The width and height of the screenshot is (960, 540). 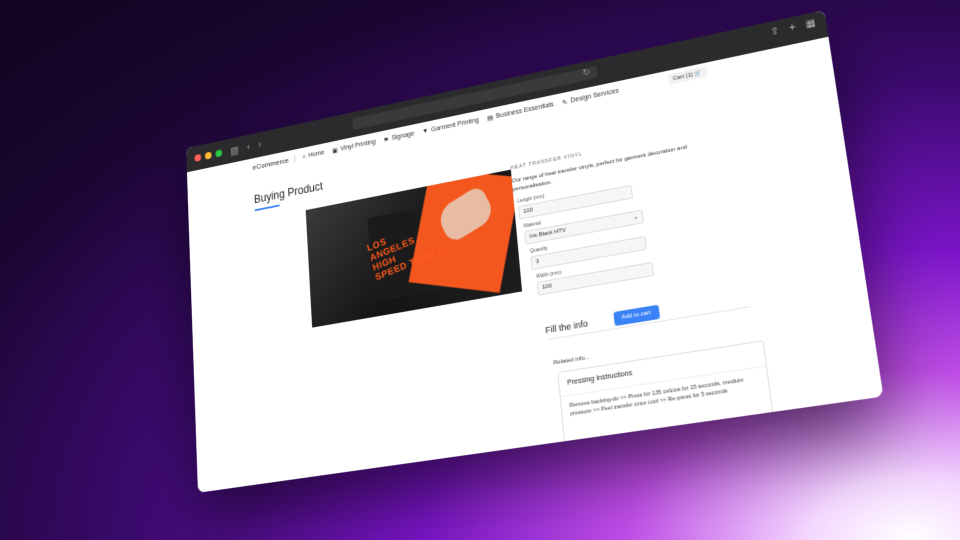 What do you see at coordinates (260, 144) in the screenshot?
I see `forward-icon: ›` at bounding box center [260, 144].